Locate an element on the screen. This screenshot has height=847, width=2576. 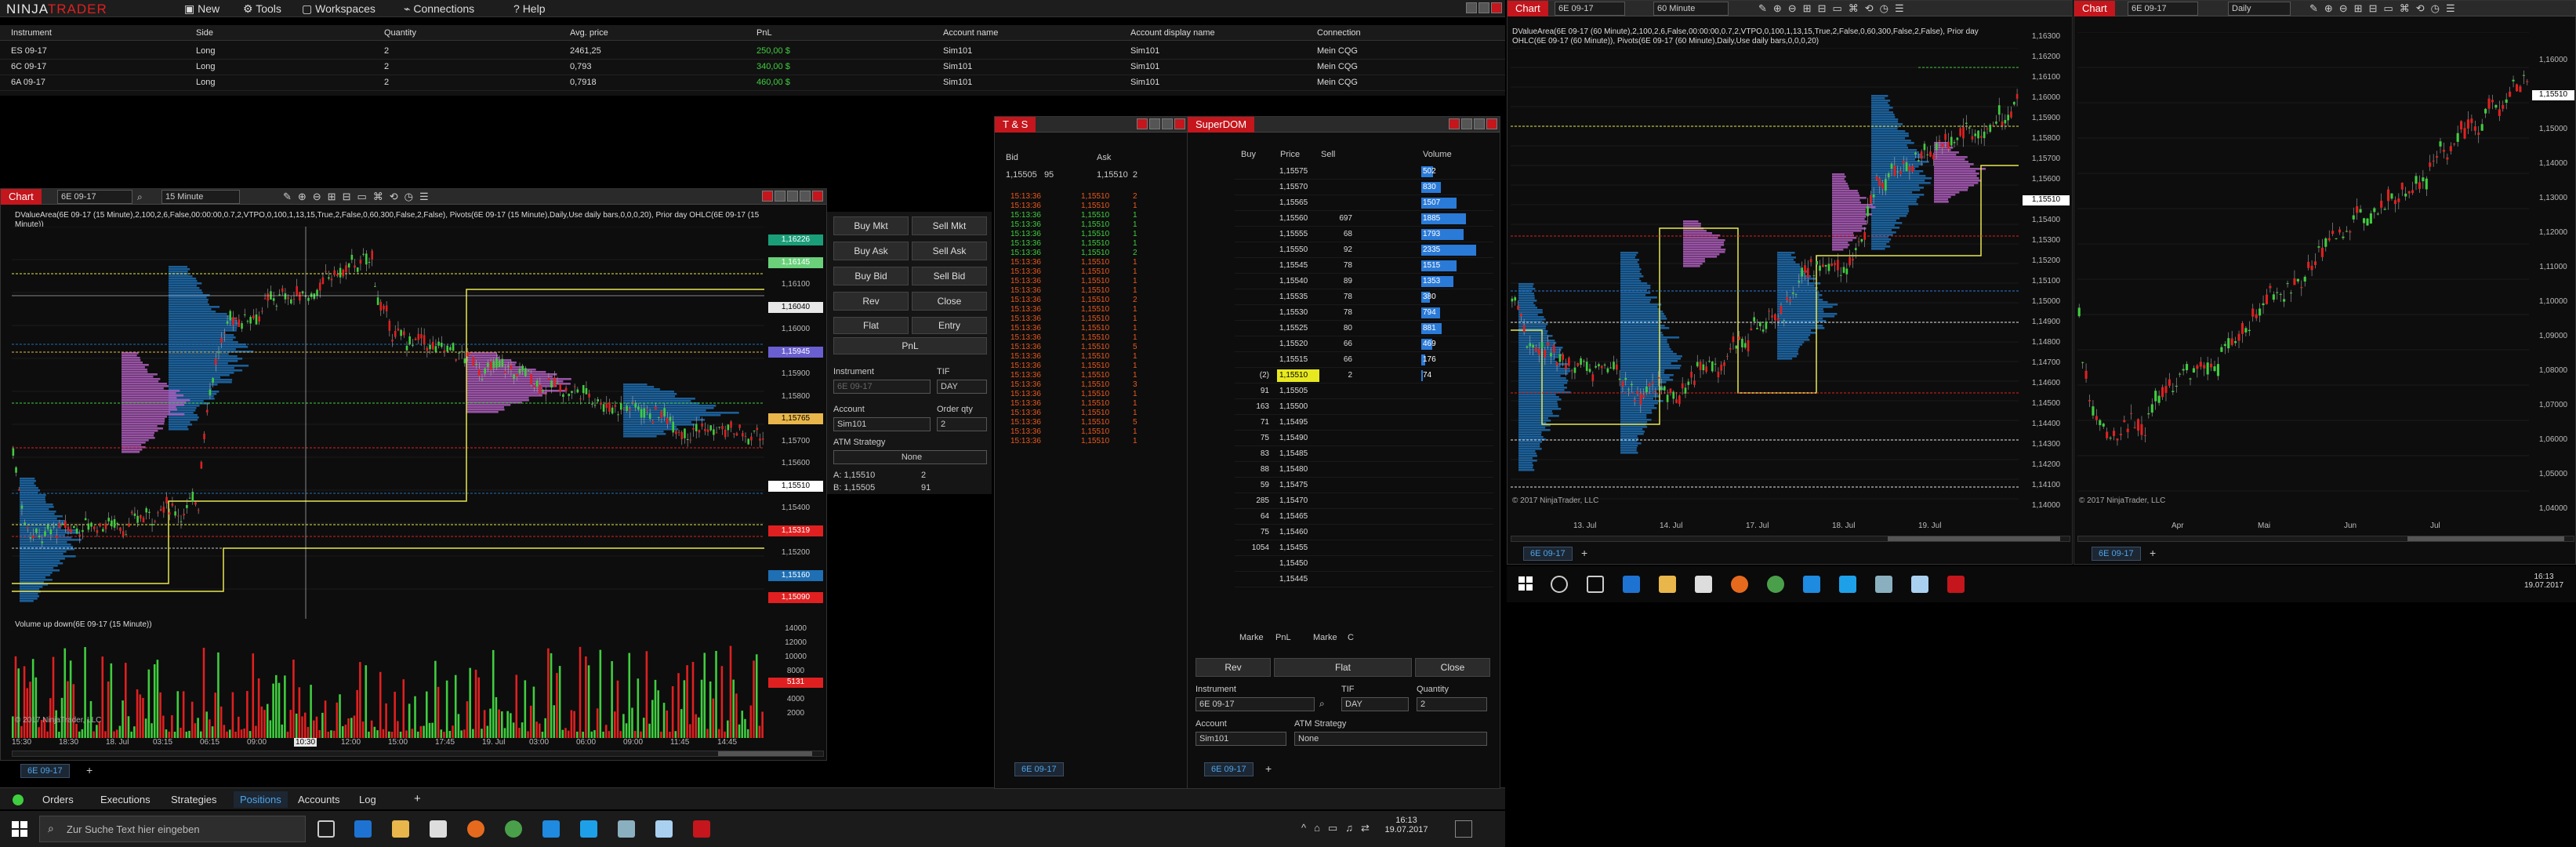
chart3-interval-select: Daily is located at coordinates (2259, 9).